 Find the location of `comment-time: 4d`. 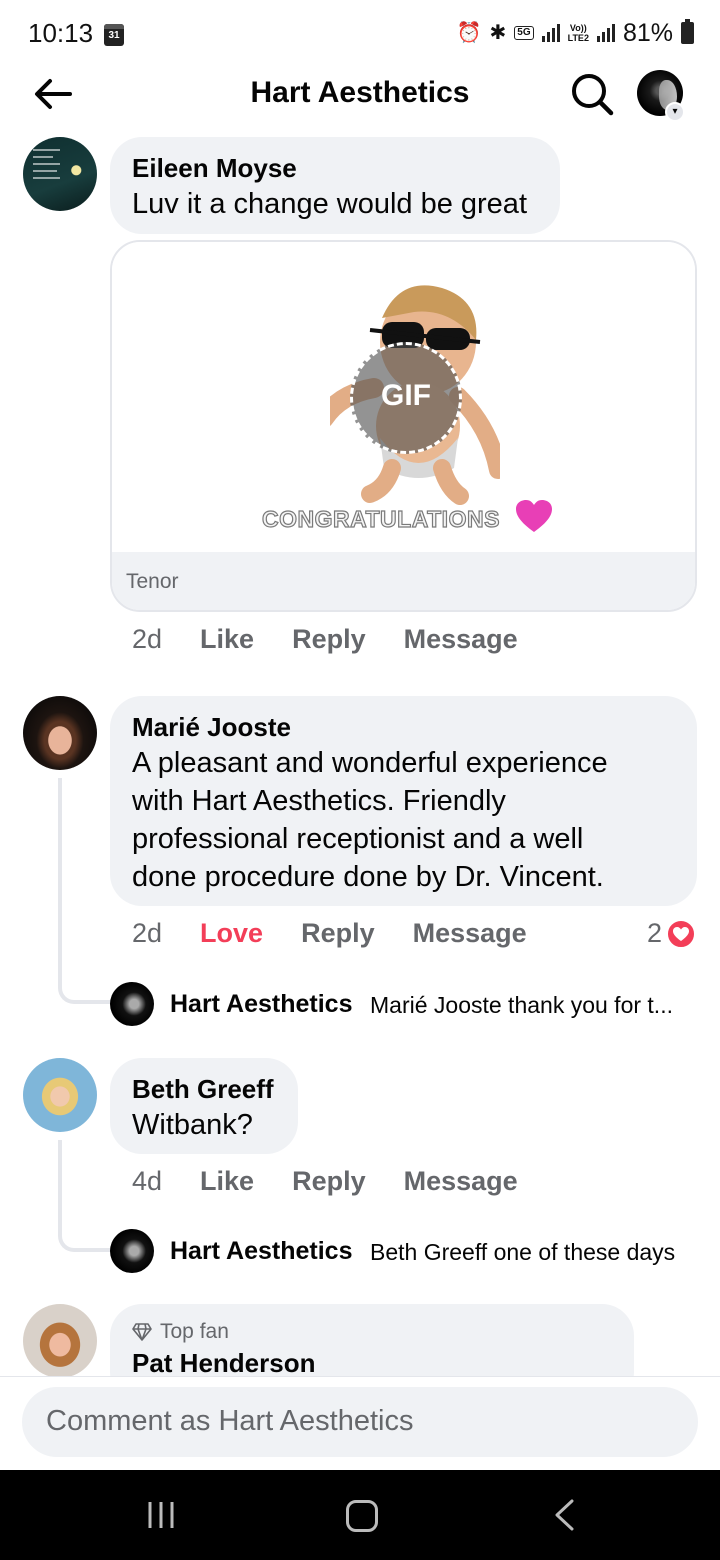

comment-time: 4d is located at coordinates (147, 1181).